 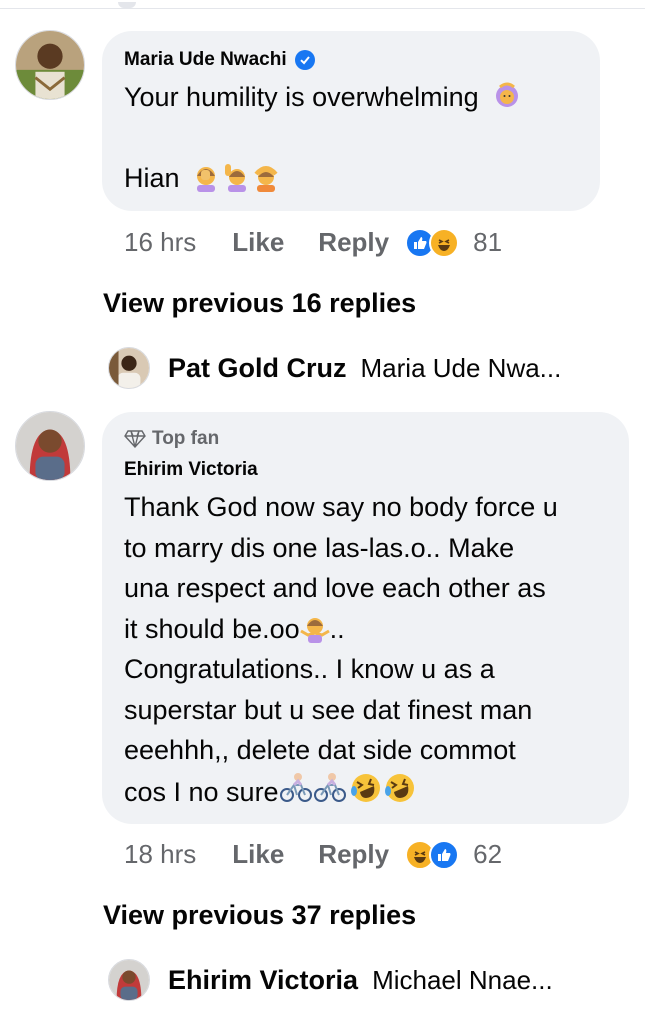 What do you see at coordinates (487, 242) in the screenshot?
I see `reaction-count: 81` at bounding box center [487, 242].